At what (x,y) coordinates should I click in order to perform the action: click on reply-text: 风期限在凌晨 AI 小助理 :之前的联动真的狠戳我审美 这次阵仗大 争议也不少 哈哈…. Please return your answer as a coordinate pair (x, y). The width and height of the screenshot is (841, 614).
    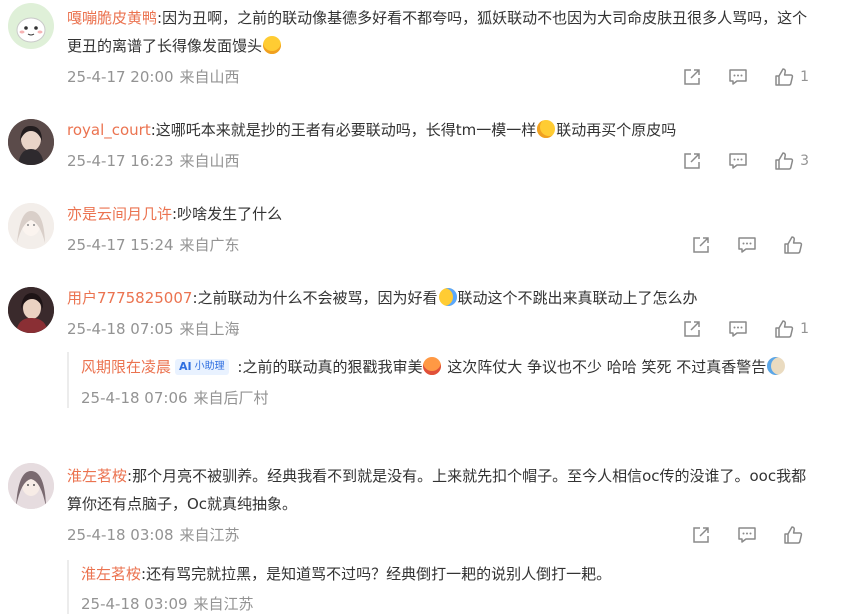
    Looking at the image, I should click on (449, 366).